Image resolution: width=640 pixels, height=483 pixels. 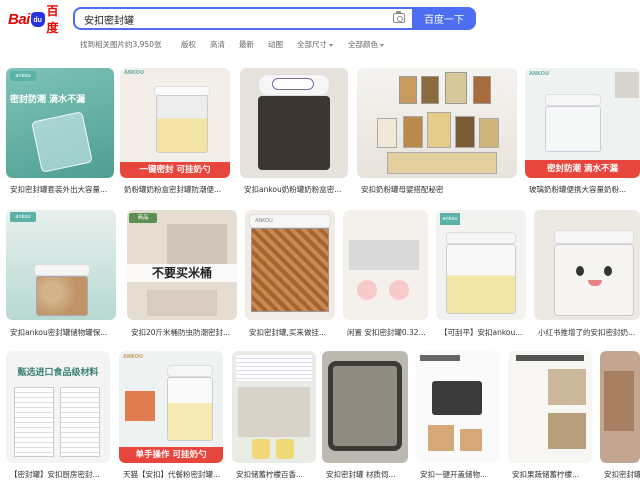 I want to click on filter-copyright: 版权, so click(x=188, y=44).